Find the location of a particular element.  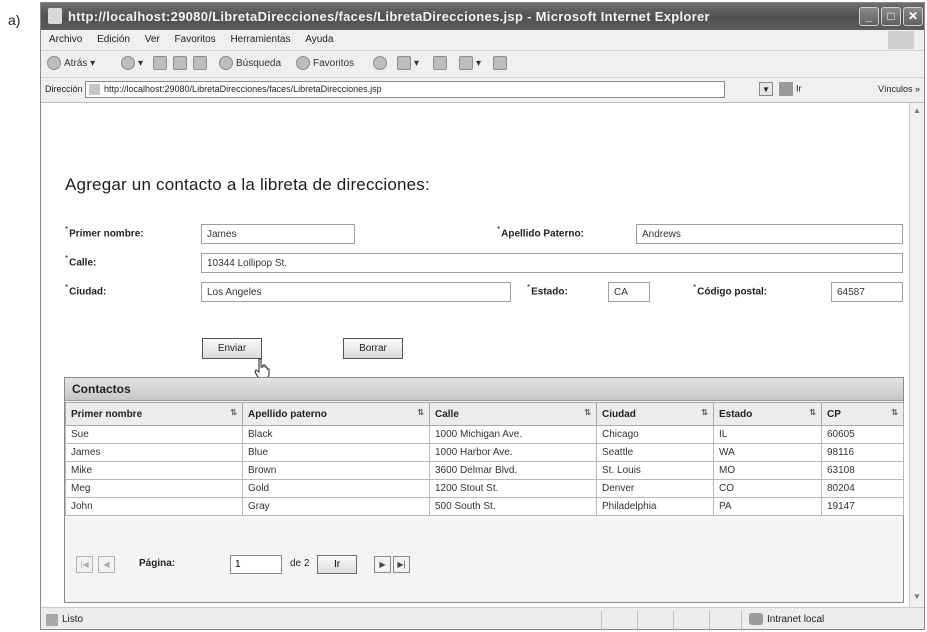

table-row: James Blue 1000 Harbor Ave. Seattle WA 98116 is located at coordinates (484, 452).